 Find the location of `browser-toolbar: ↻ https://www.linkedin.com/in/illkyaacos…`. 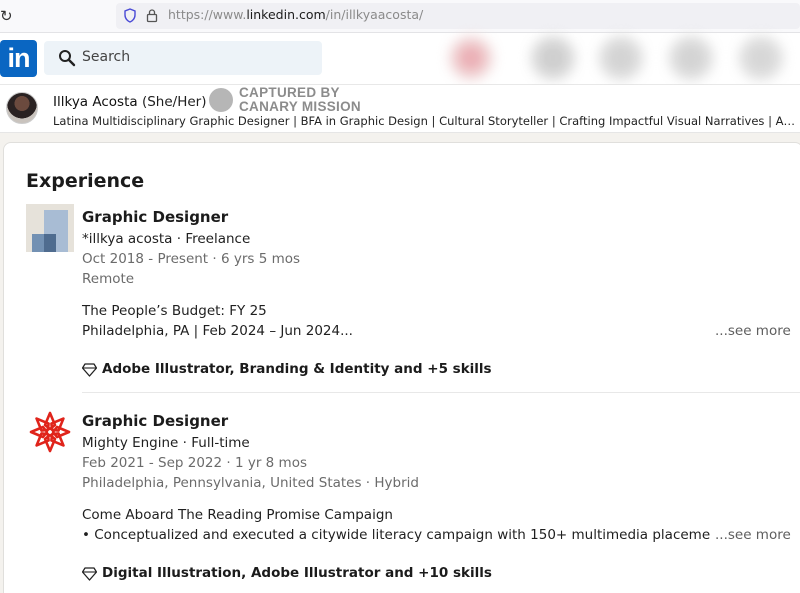

browser-toolbar: ↻ https://www.linkedin.com/in/illkyaacos… is located at coordinates (400, 16).